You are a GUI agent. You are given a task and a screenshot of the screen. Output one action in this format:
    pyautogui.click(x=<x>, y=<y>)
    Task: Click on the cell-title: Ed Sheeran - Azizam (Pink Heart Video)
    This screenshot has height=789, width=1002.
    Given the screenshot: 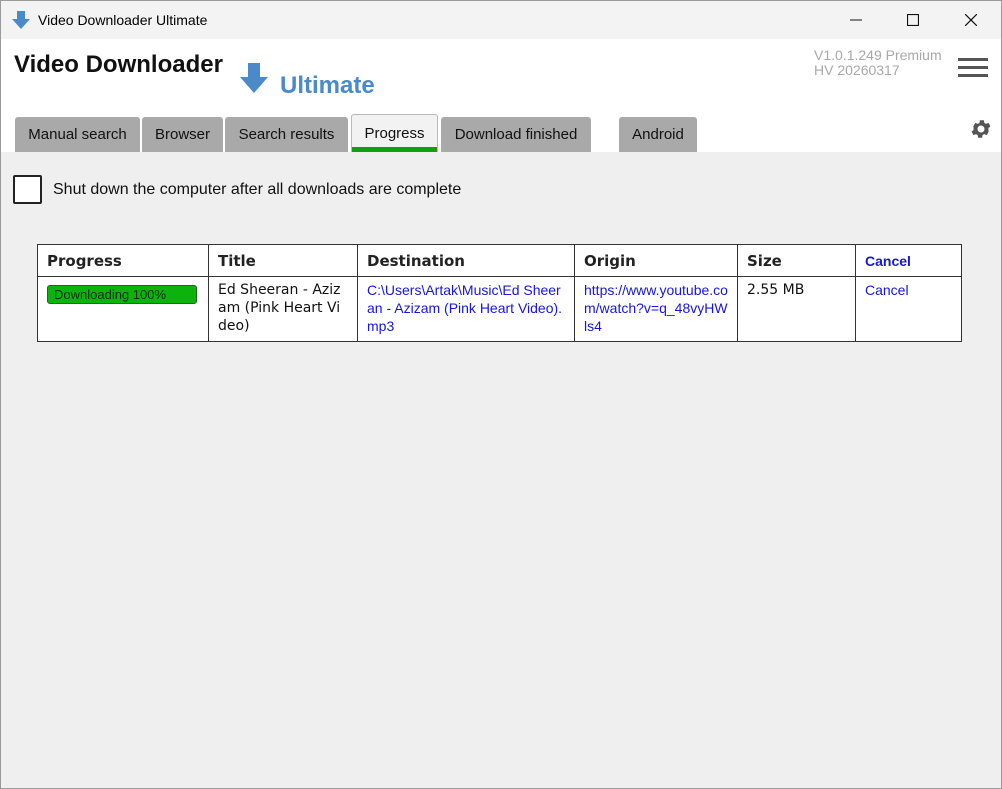 What is the action you would take?
    pyautogui.click(x=283, y=309)
    